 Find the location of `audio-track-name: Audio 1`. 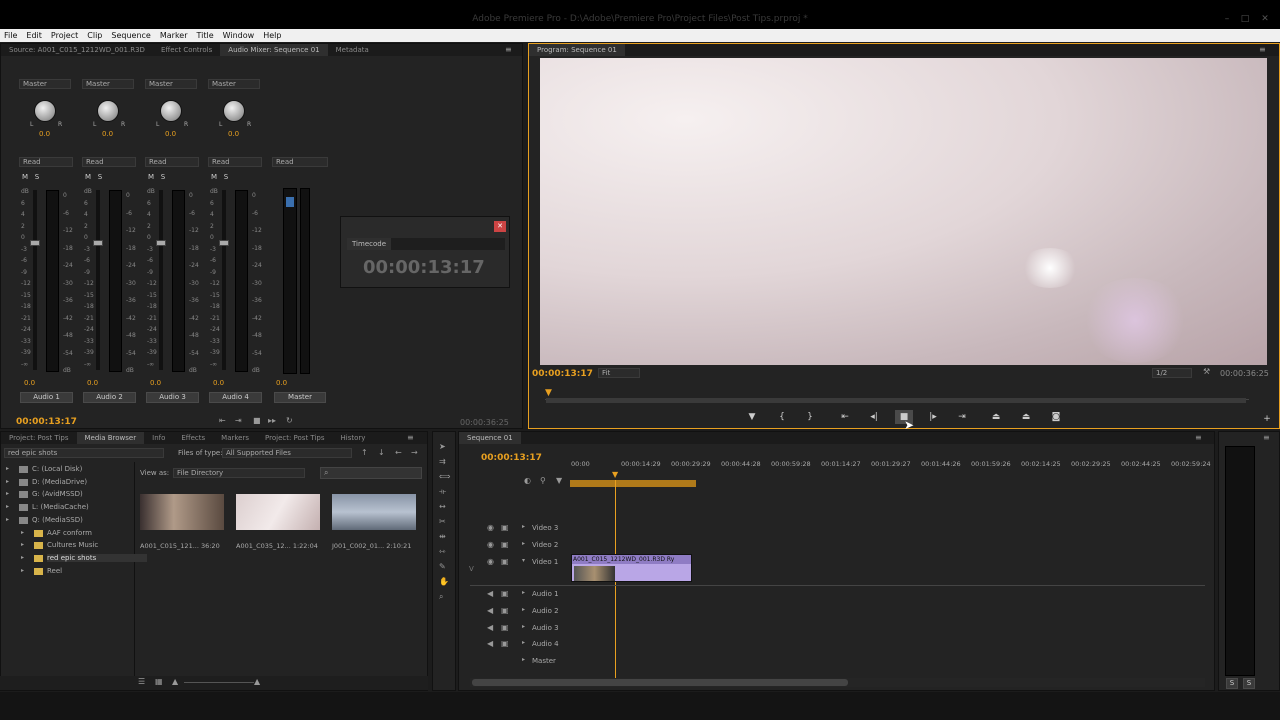

audio-track-name: Audio 1 is located at coordinates (545, 594).